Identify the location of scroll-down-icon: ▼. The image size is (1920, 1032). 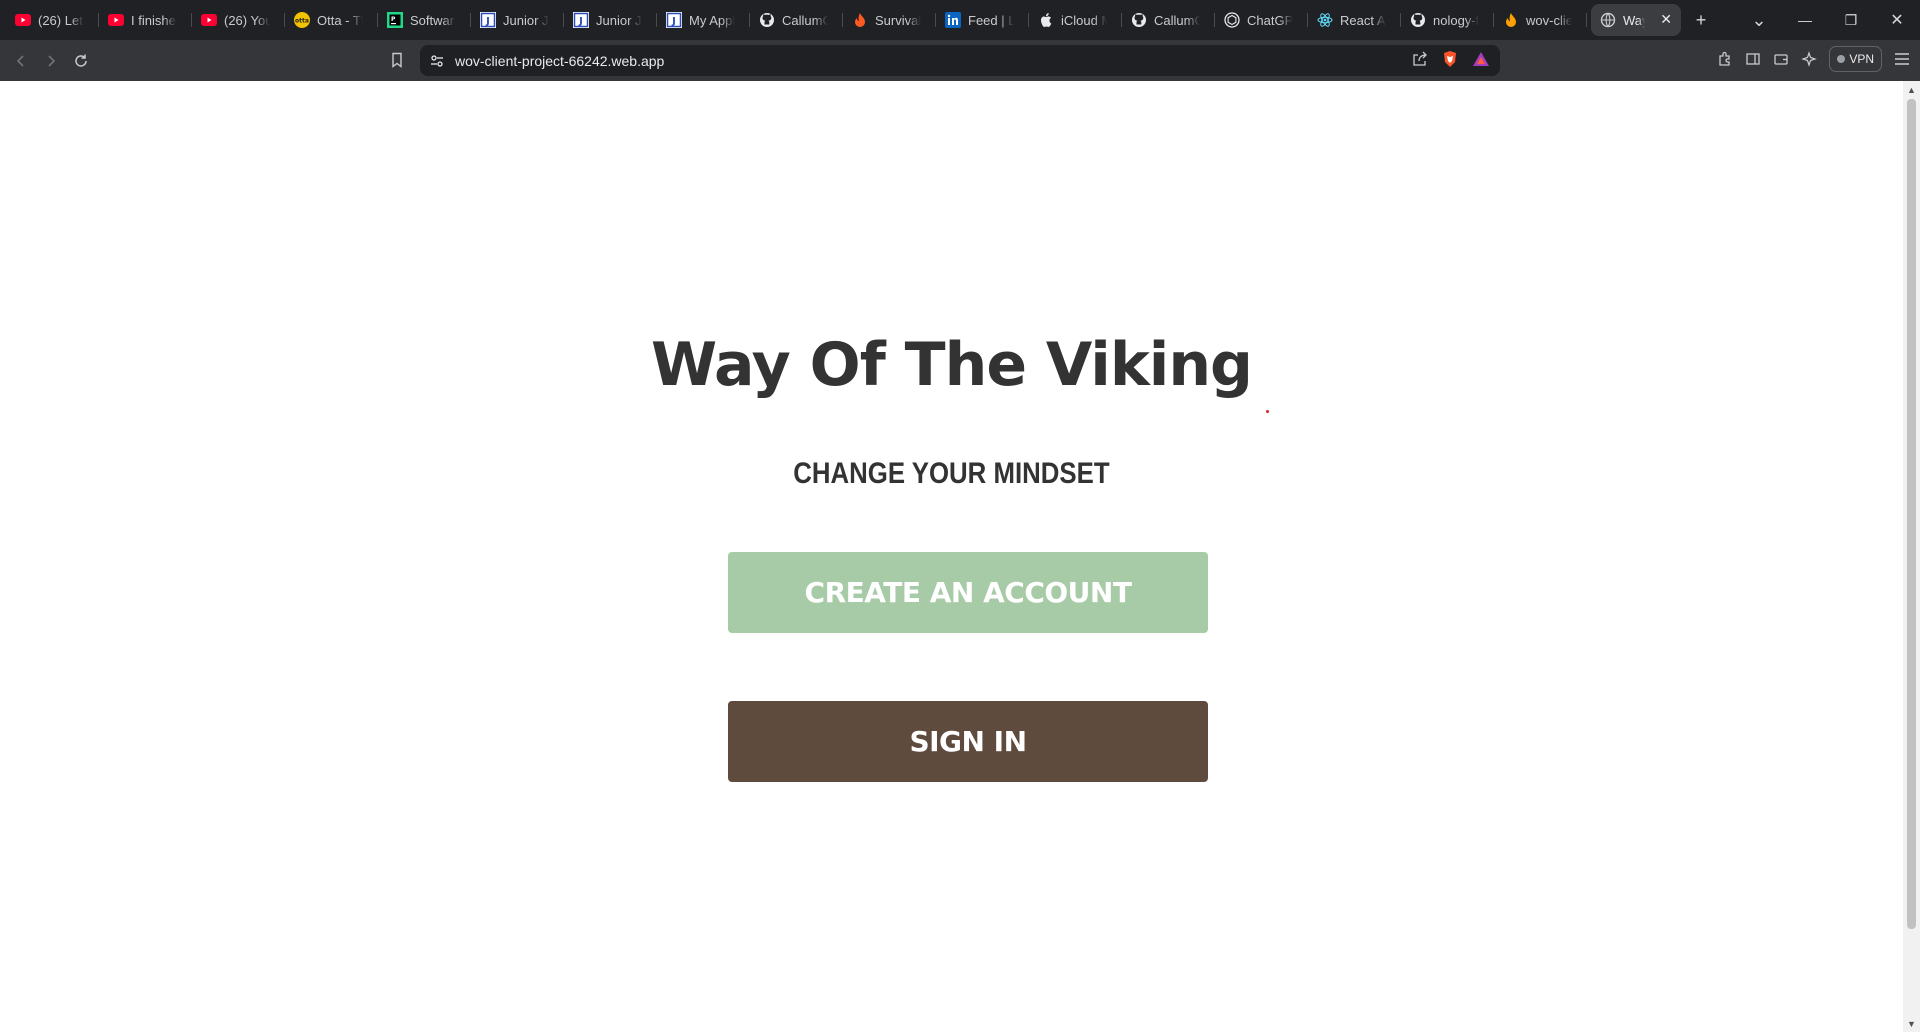
(1911, 1023).